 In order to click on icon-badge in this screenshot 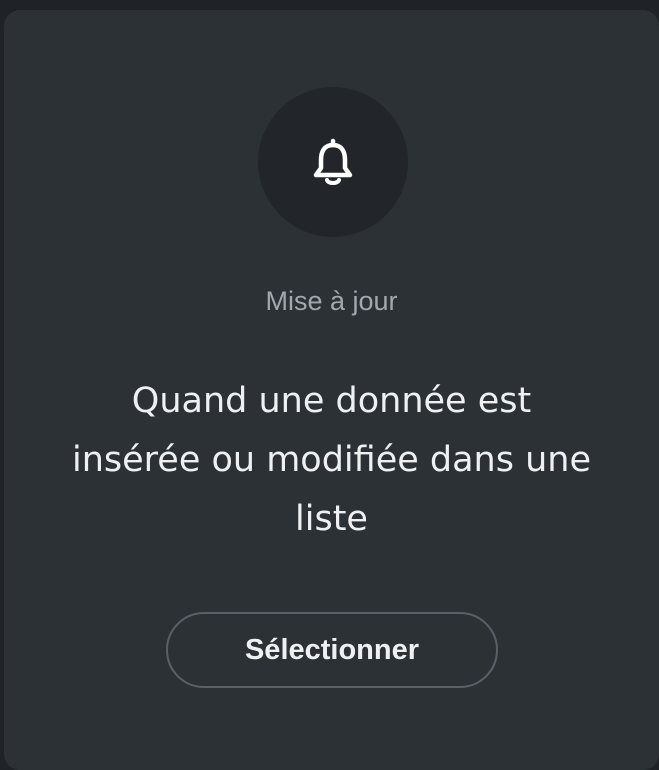, I will do `click(333, 162)`.